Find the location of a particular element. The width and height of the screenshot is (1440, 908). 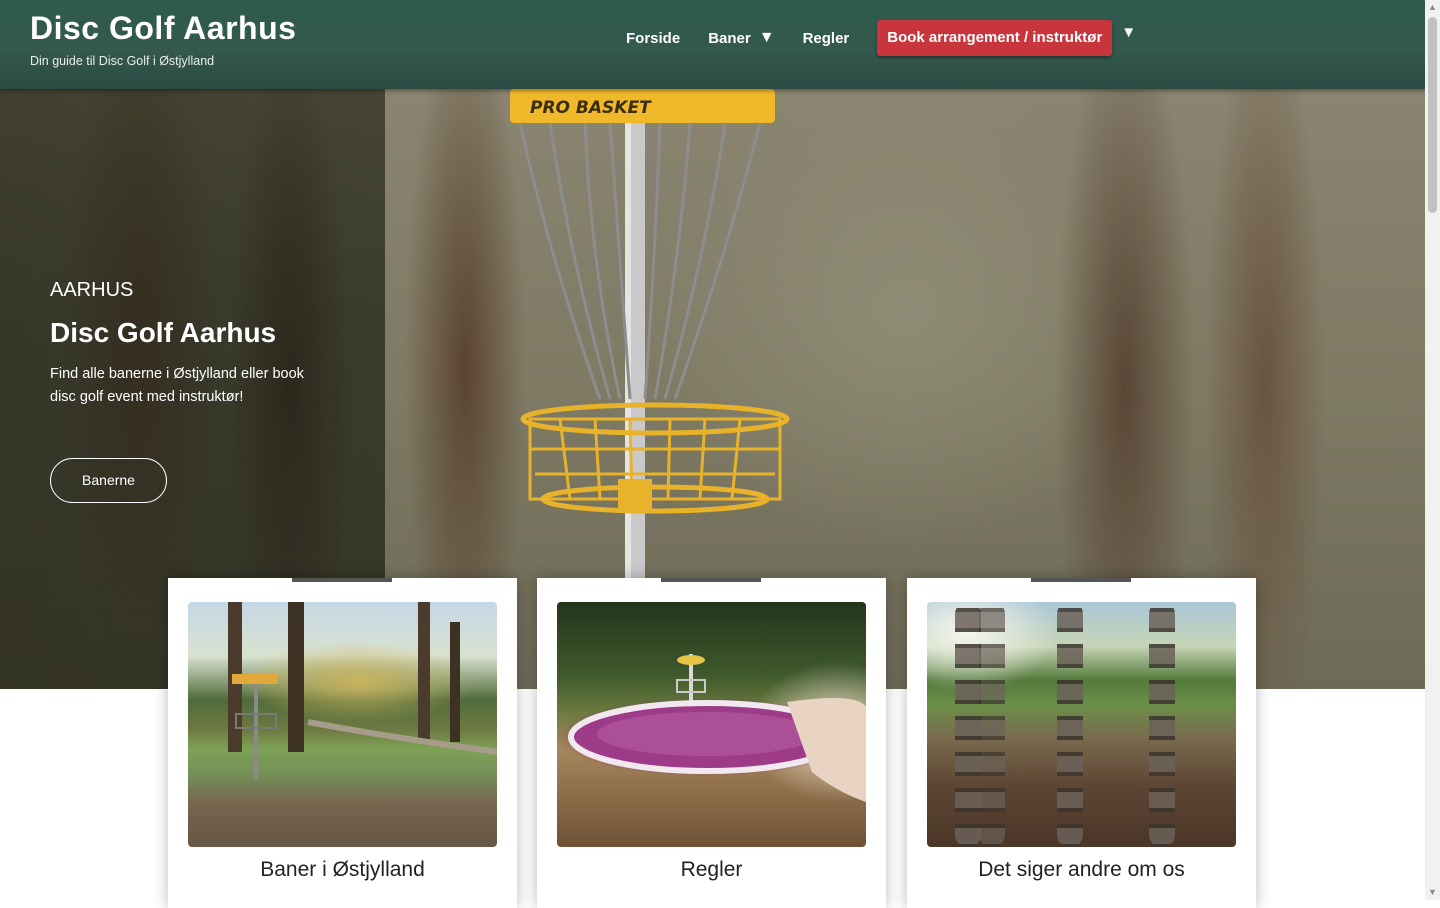

card-anmeldelser: Det siger andre om os is located at coordinates (1081, 743).